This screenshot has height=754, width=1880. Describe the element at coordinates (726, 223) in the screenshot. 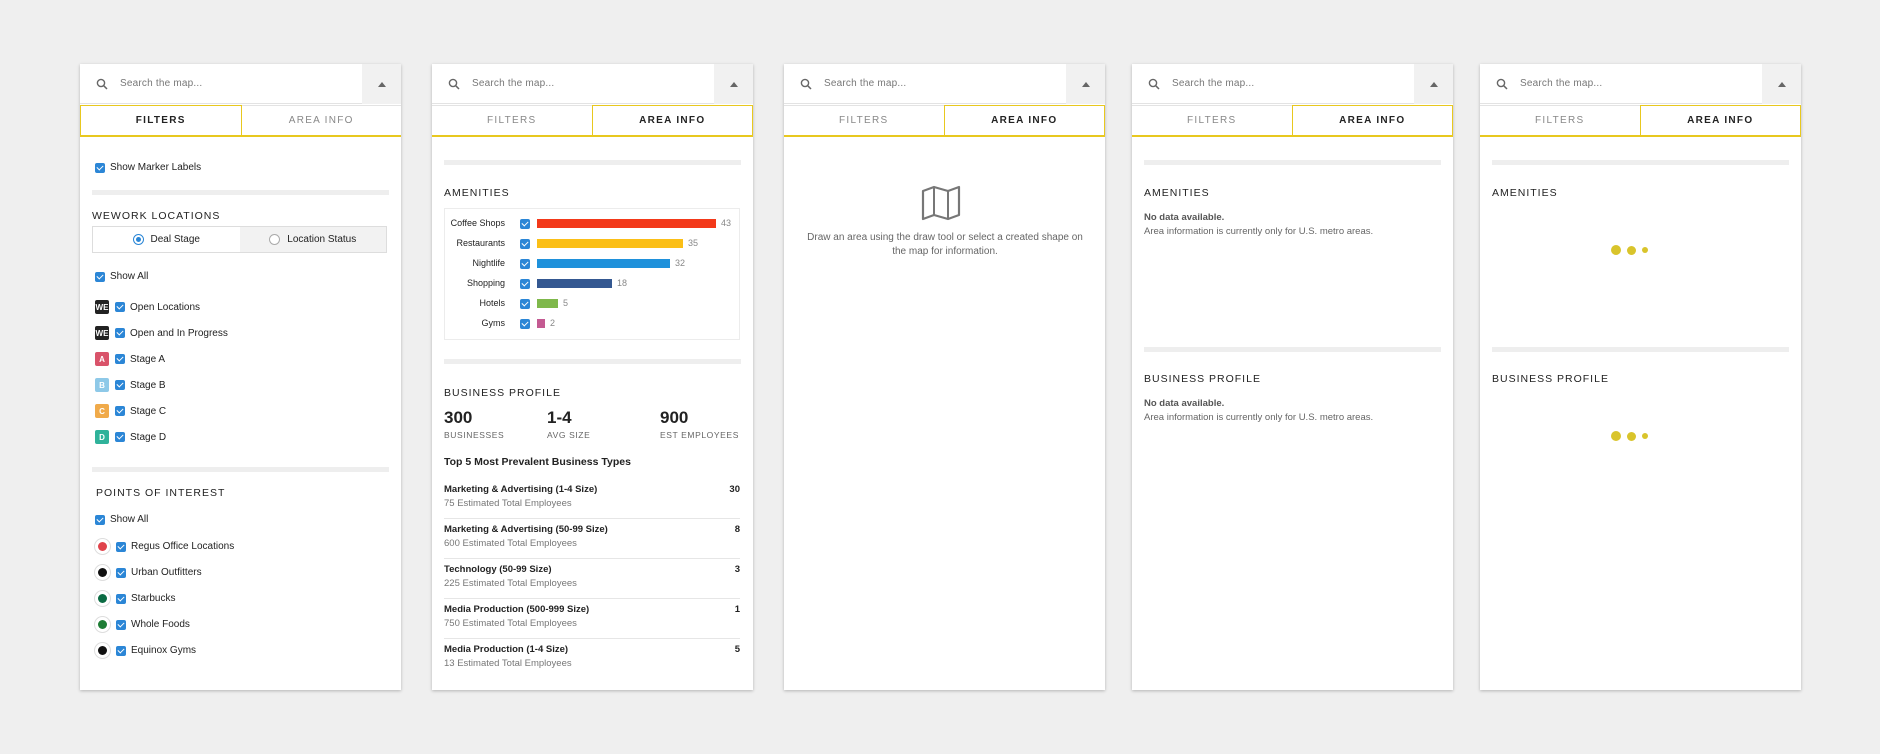

I see `amenity-value: 43` at that location.